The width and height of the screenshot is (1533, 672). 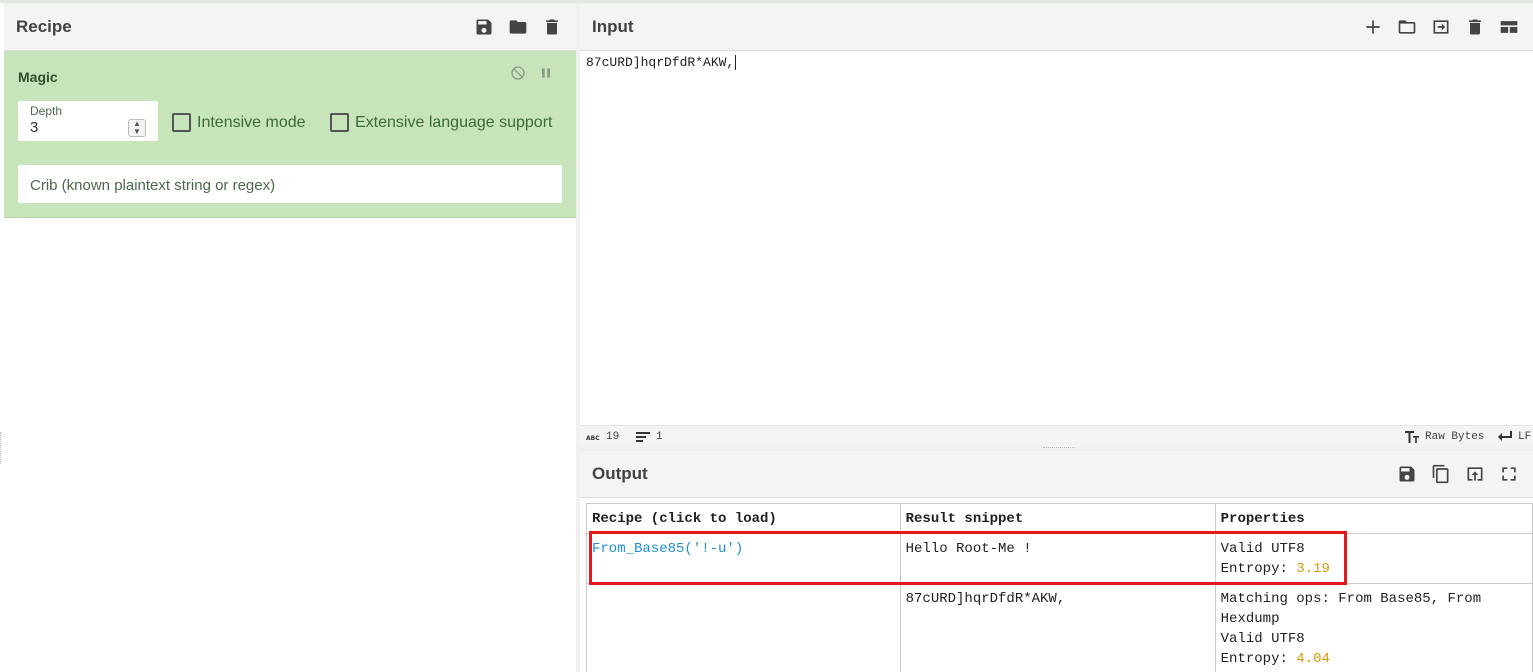 I want to click on extensive-language-checkbox: Extensive language support, so click(x=441, y=122).